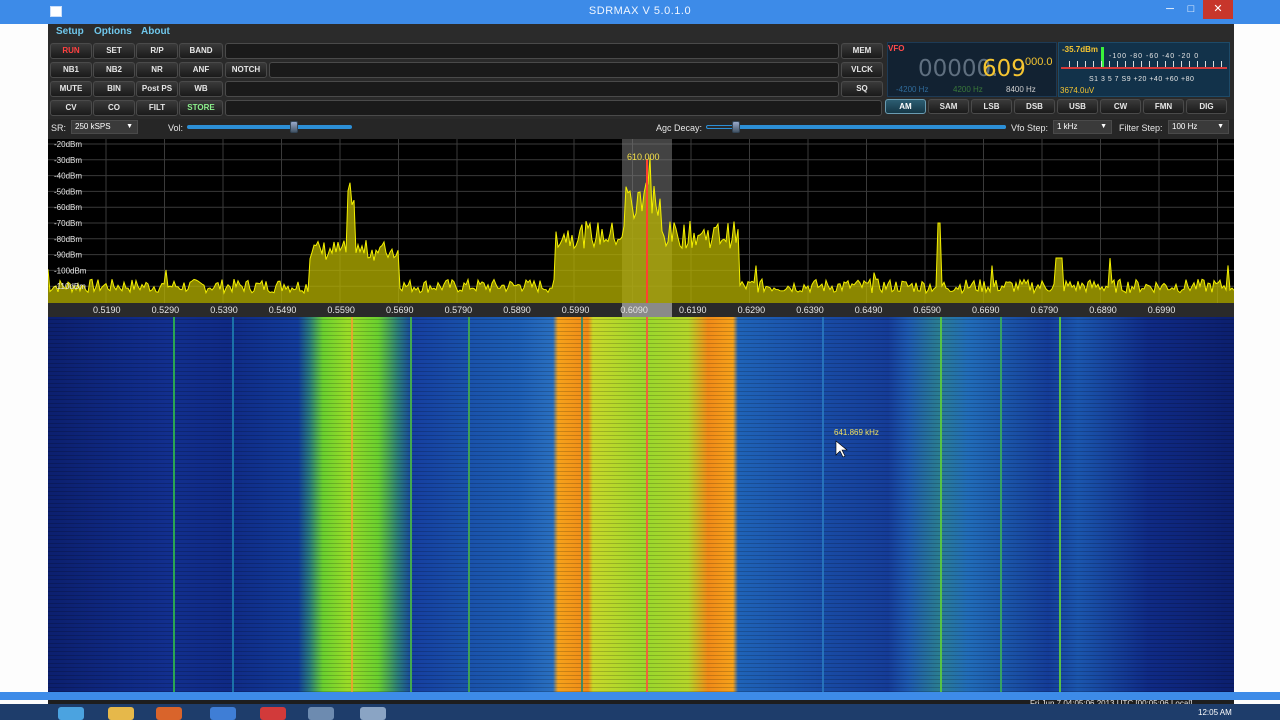  Describe the element at coordinates (679, 128) in the screenshot. I see `agc-decay-label: Agc Decay:` at that location.